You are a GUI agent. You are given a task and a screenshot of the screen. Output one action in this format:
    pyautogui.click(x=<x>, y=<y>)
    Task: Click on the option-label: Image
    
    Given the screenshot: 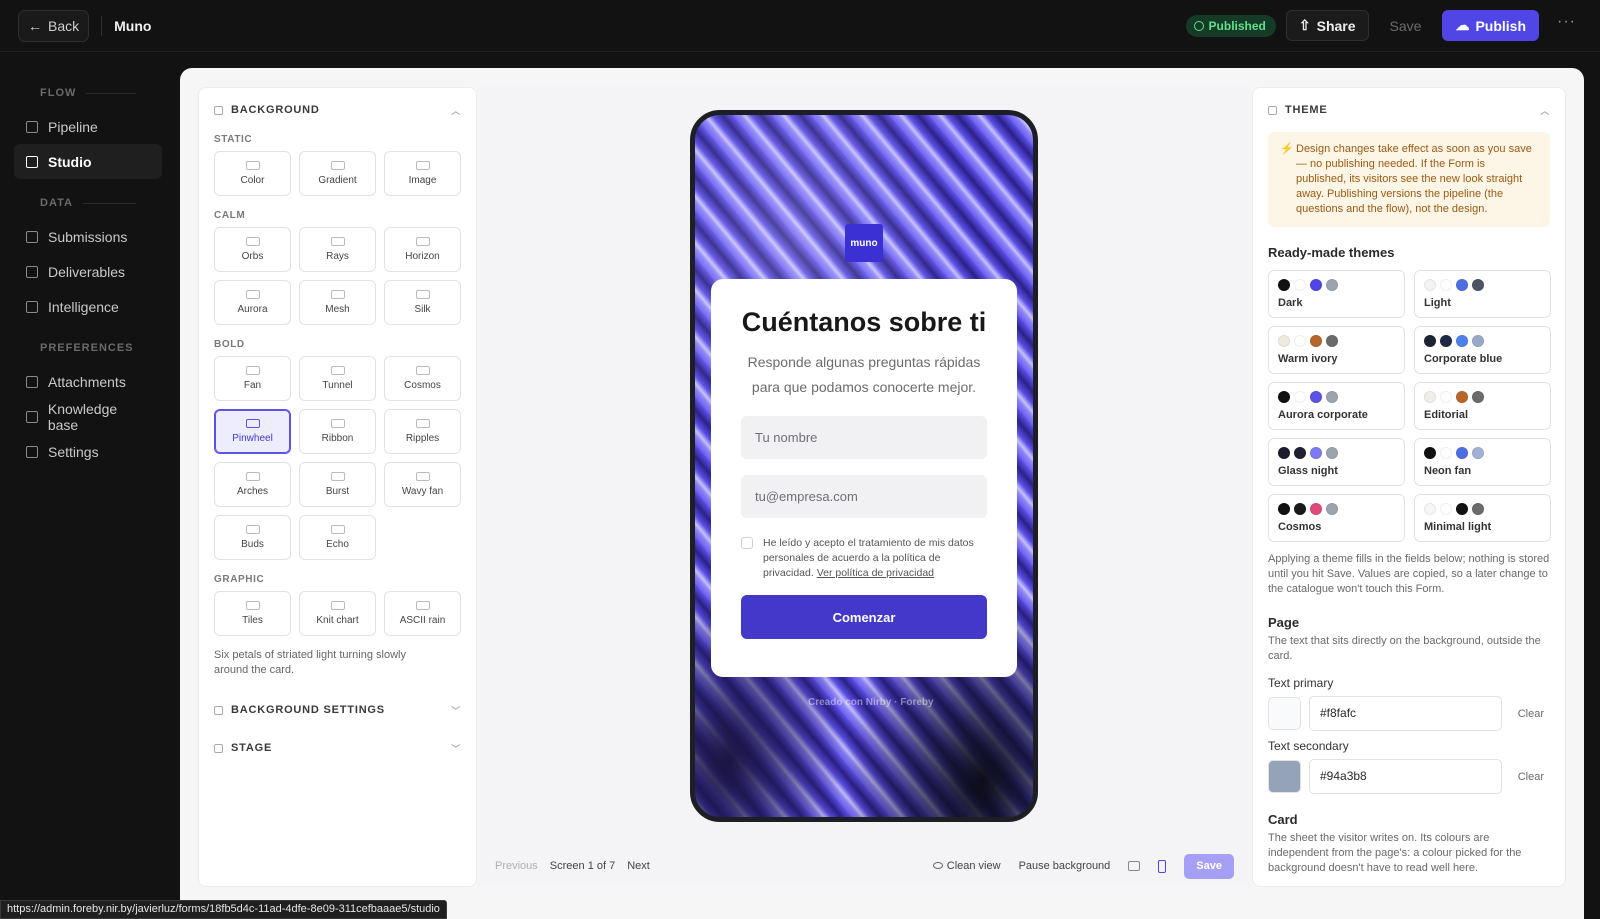 What is the action you would take?
    pyautogui.click(x=422, y=180)
    